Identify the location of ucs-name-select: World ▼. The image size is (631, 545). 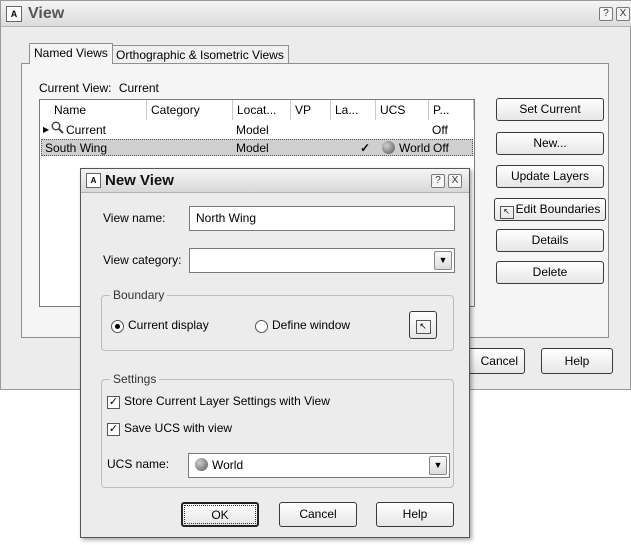
(319, 465).